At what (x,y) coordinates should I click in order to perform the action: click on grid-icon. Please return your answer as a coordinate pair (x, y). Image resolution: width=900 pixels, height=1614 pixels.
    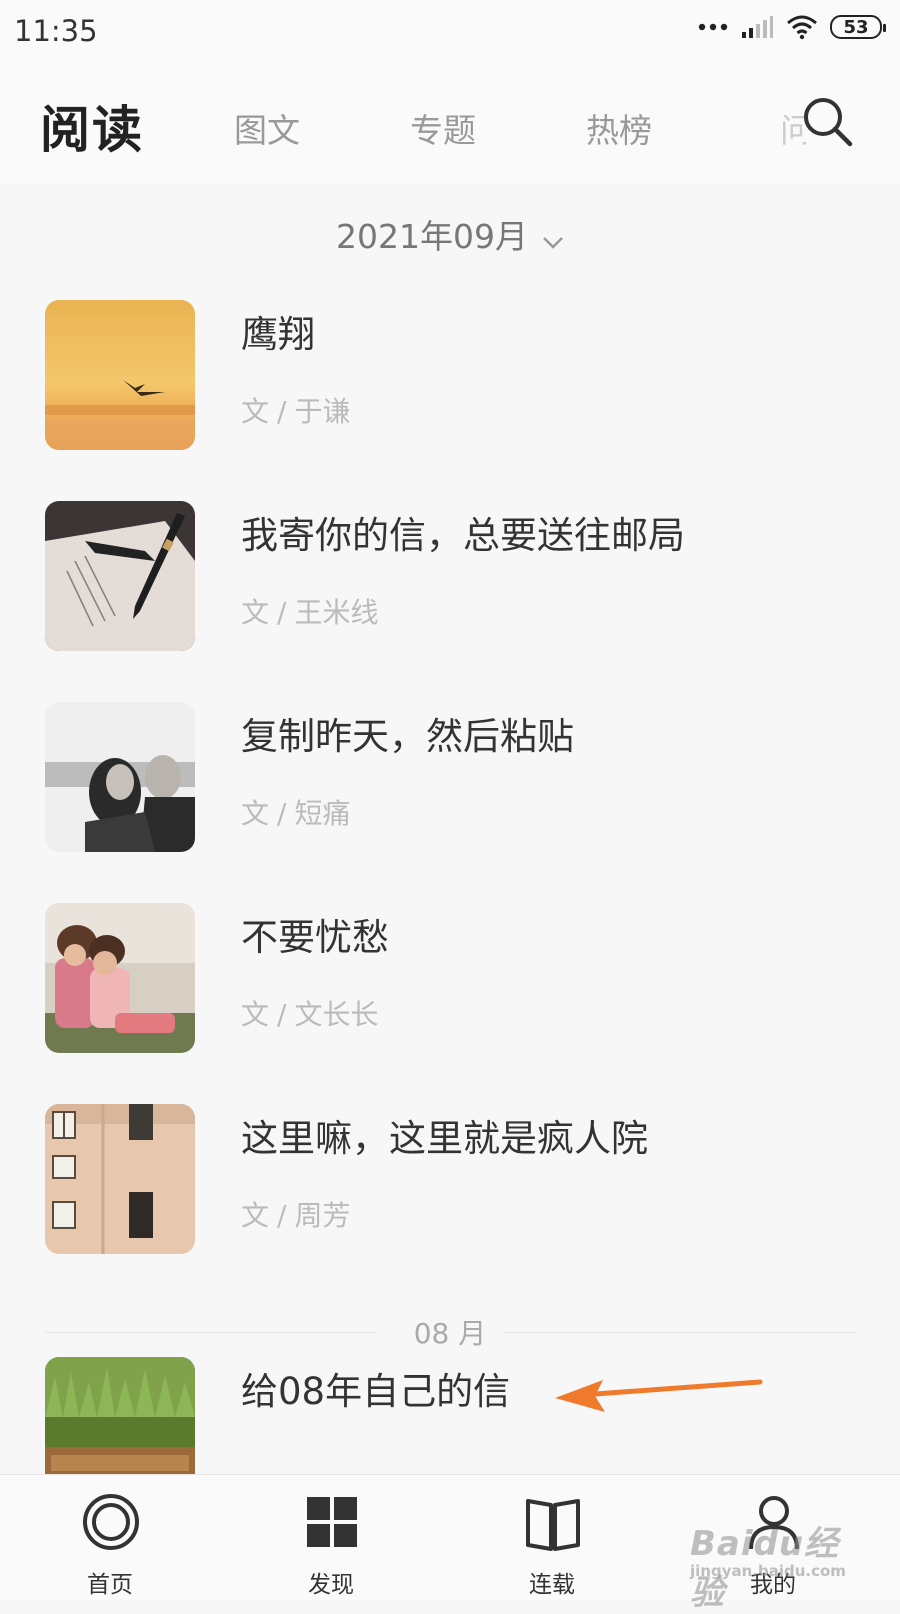
    Looking at the image, I should click on (332, 1522).